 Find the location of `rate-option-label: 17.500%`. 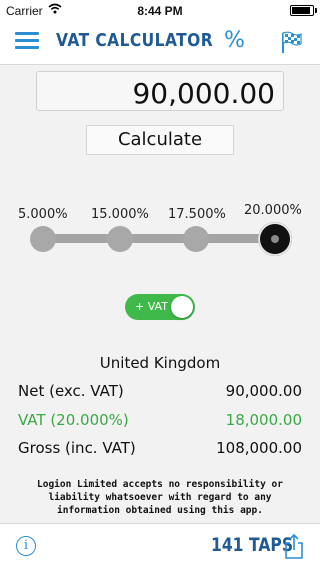

rate-option-label: 17.500% is located at coordinates (197, 214).